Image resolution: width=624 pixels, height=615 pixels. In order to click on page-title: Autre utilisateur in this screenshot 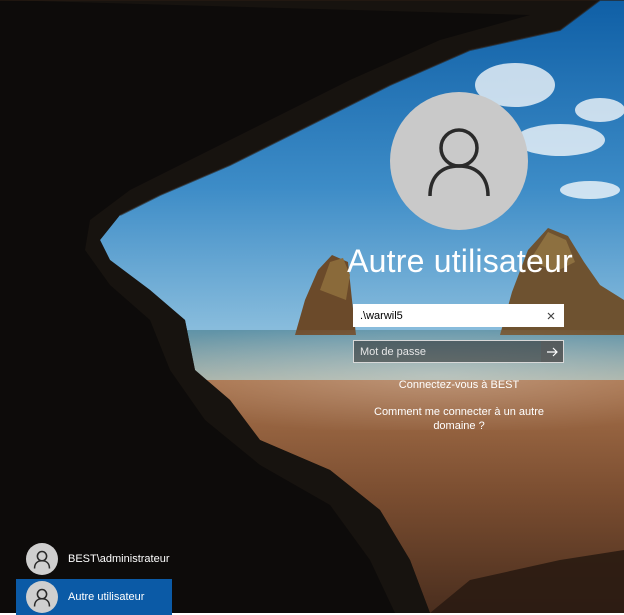, I will do `click(460, 261)`.